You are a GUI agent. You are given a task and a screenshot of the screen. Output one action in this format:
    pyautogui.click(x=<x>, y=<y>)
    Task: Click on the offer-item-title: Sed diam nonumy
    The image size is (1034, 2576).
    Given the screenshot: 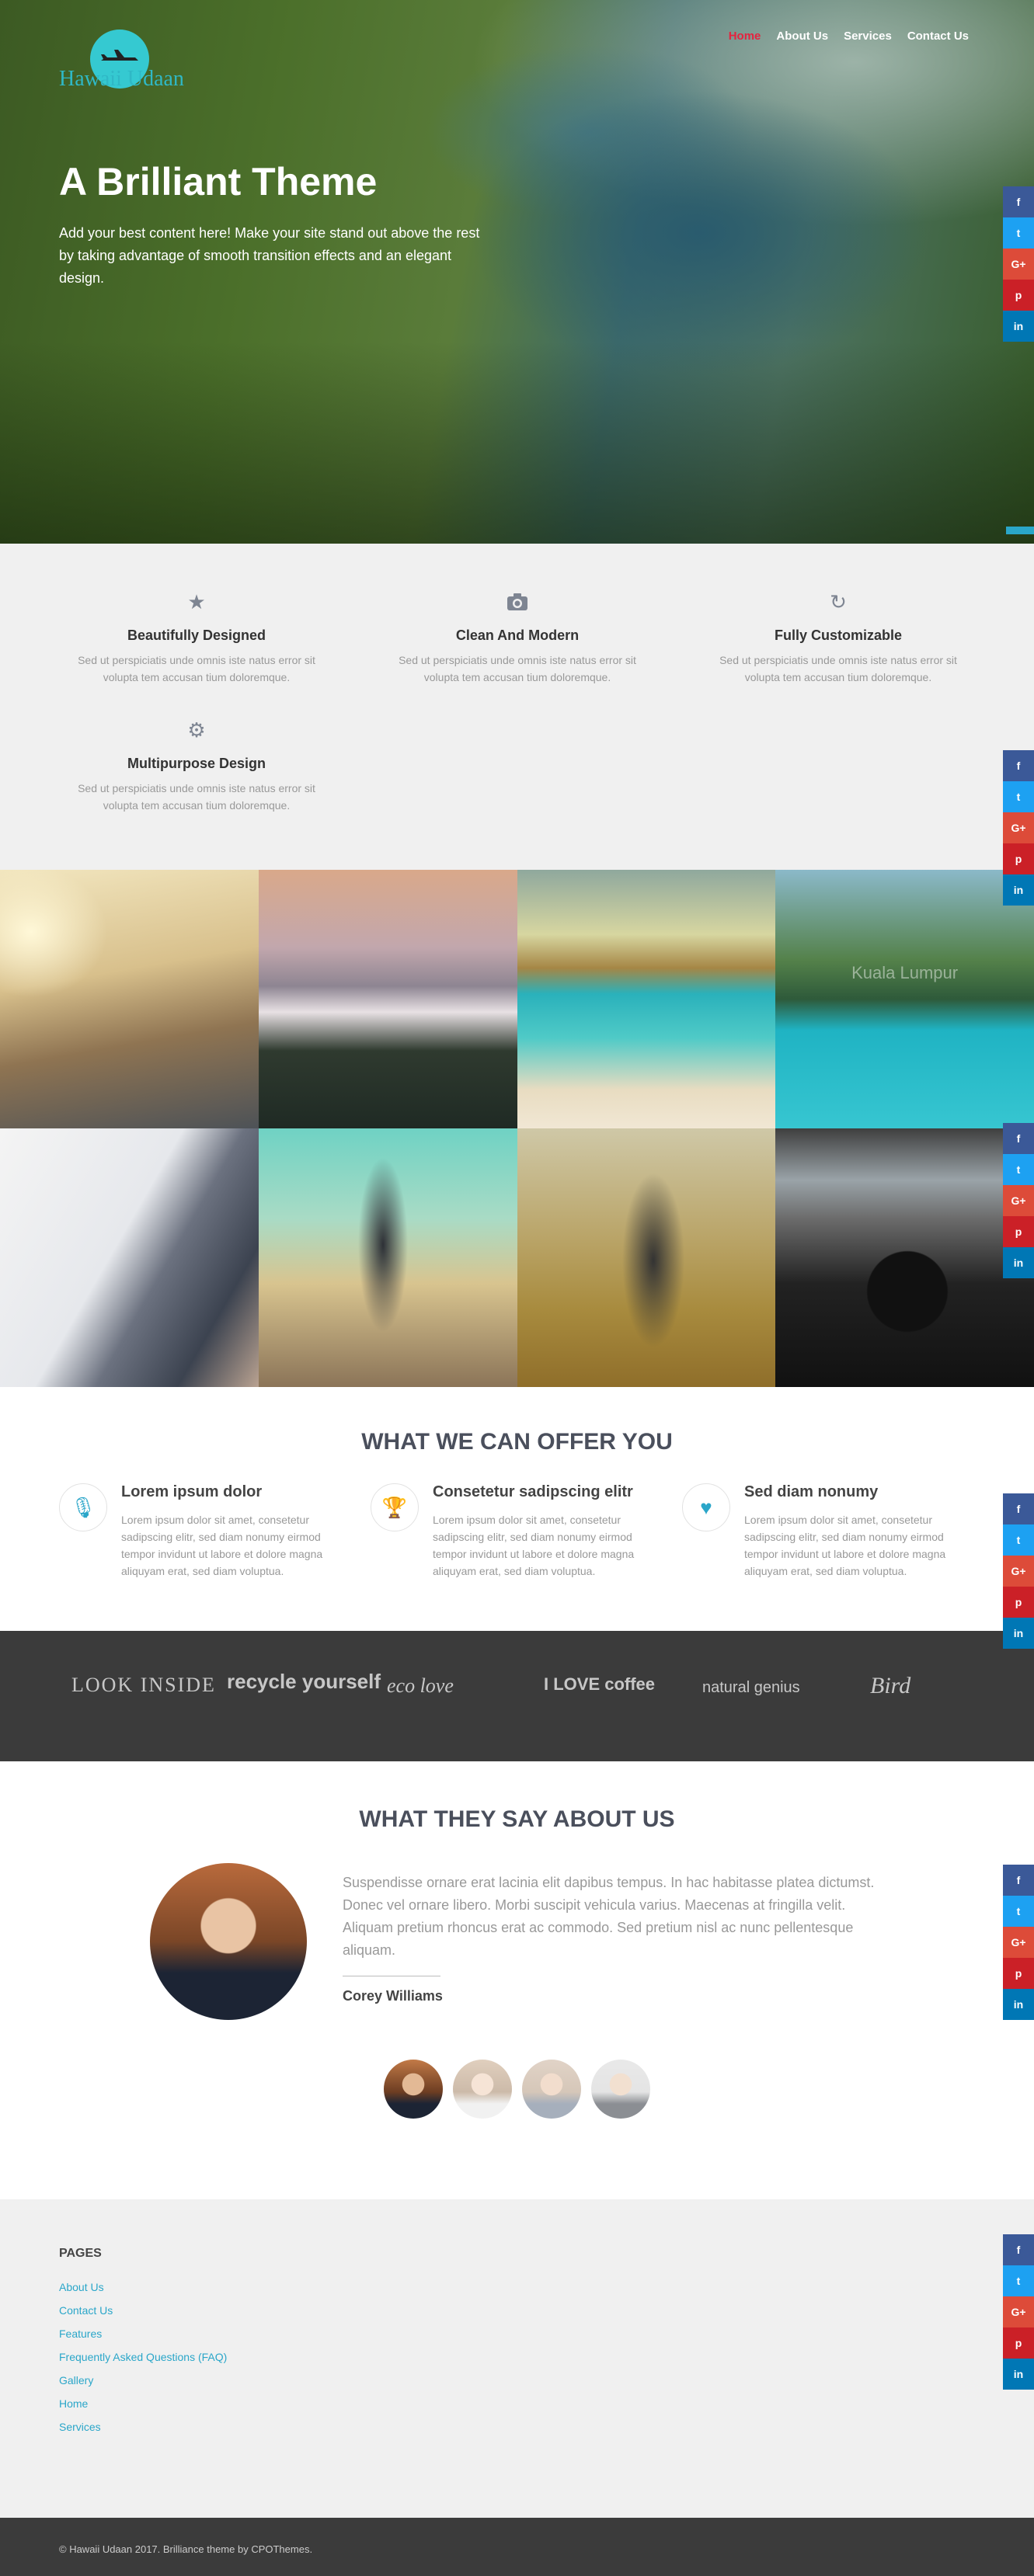 What is the action you would take?
    pyautogui.click(x=811, y=1491)
    